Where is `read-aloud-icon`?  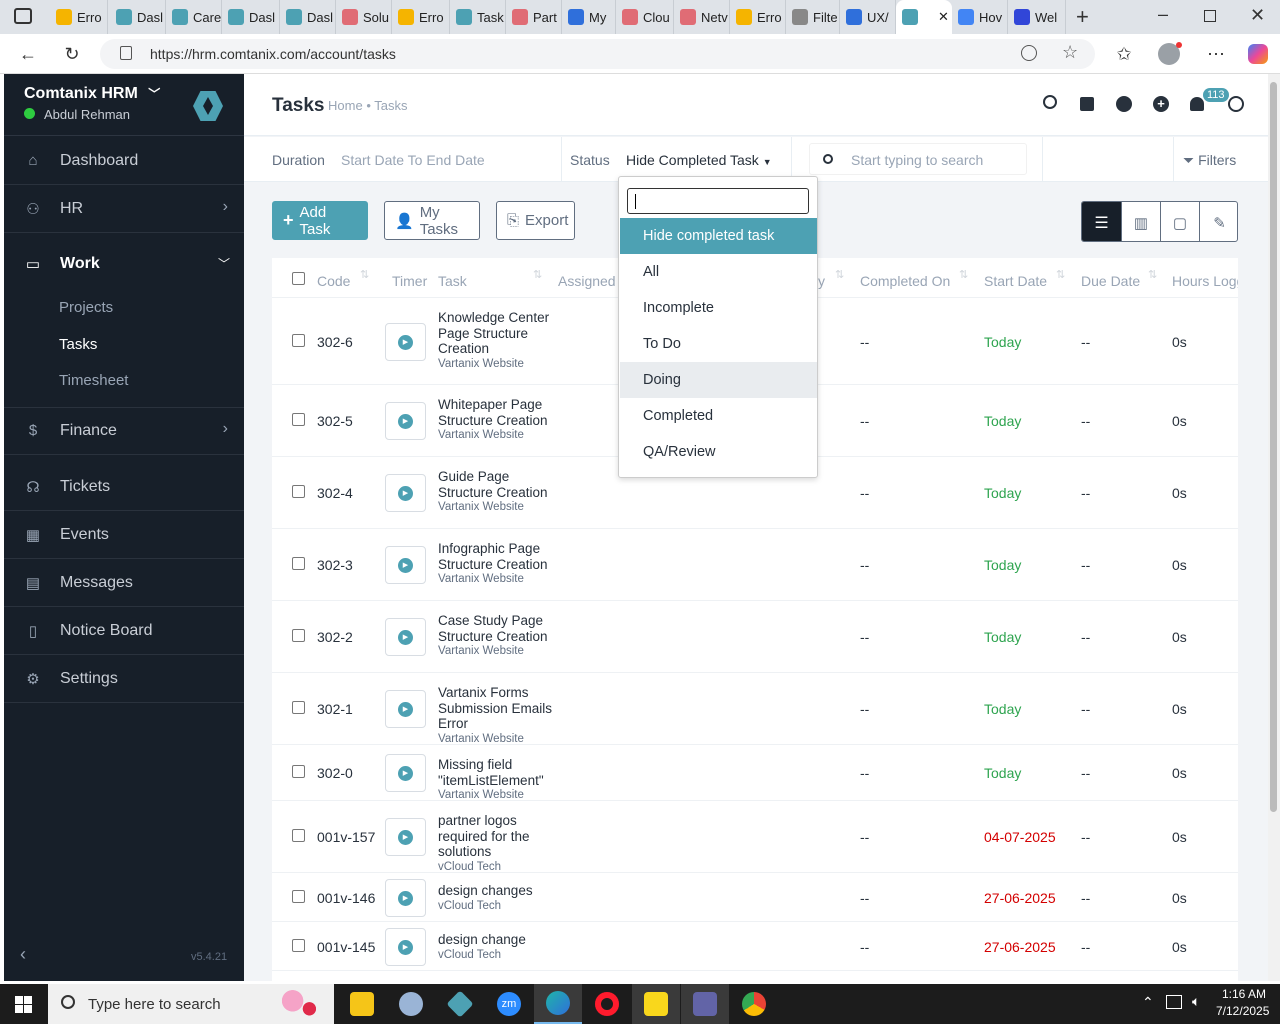 read-aloud-icon is located at coordinates (1029, 53).